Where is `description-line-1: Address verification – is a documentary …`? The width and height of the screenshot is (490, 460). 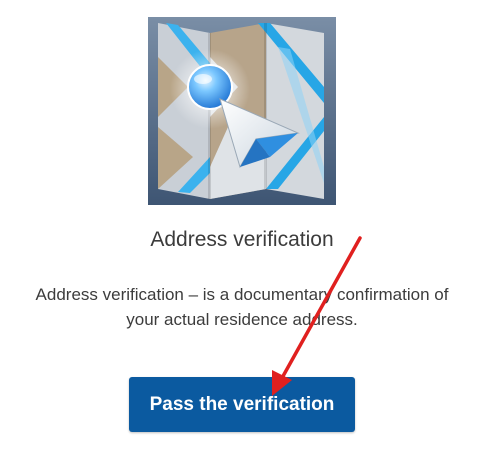
description-line-1: Address verification – is a documentary … is located at coordinates (242, 294).